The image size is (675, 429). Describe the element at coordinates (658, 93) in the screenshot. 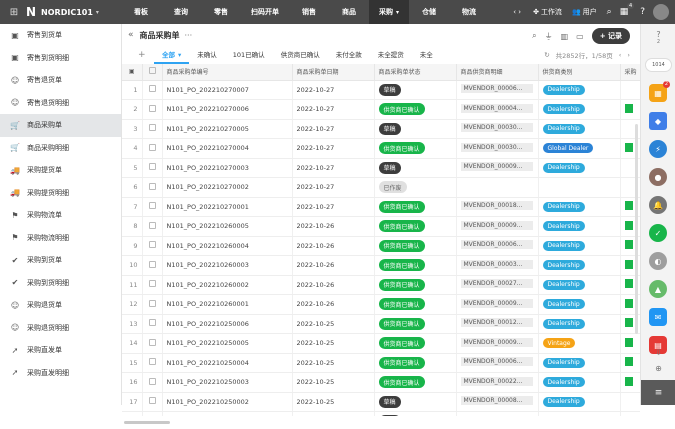

I see `app-orange-icon: ▦2` at that location.